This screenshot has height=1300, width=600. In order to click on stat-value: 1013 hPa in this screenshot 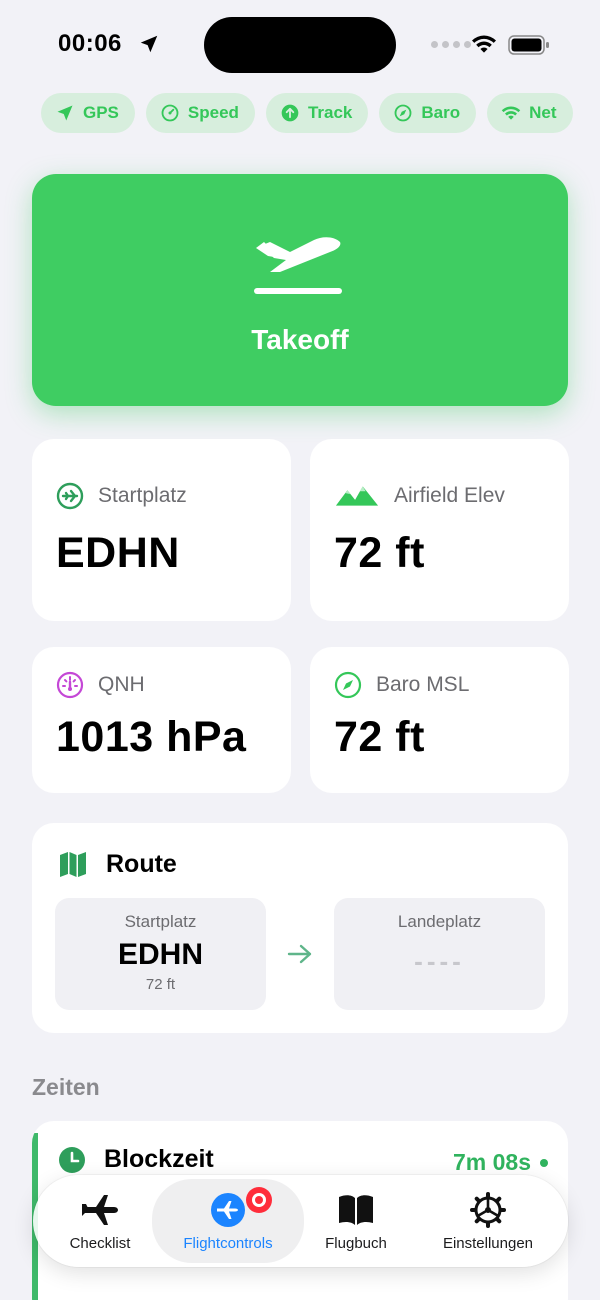, I will do `click(151, 737)`.